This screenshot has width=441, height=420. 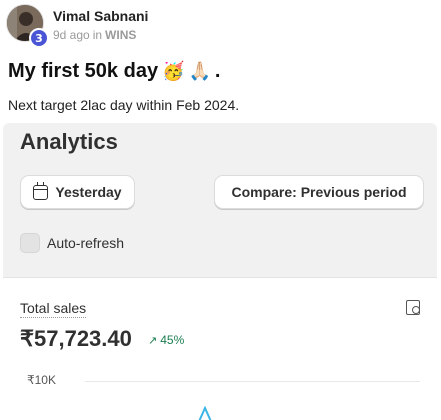 I want to click on date-range-label: Yesterday, so click(x=88, y=192).